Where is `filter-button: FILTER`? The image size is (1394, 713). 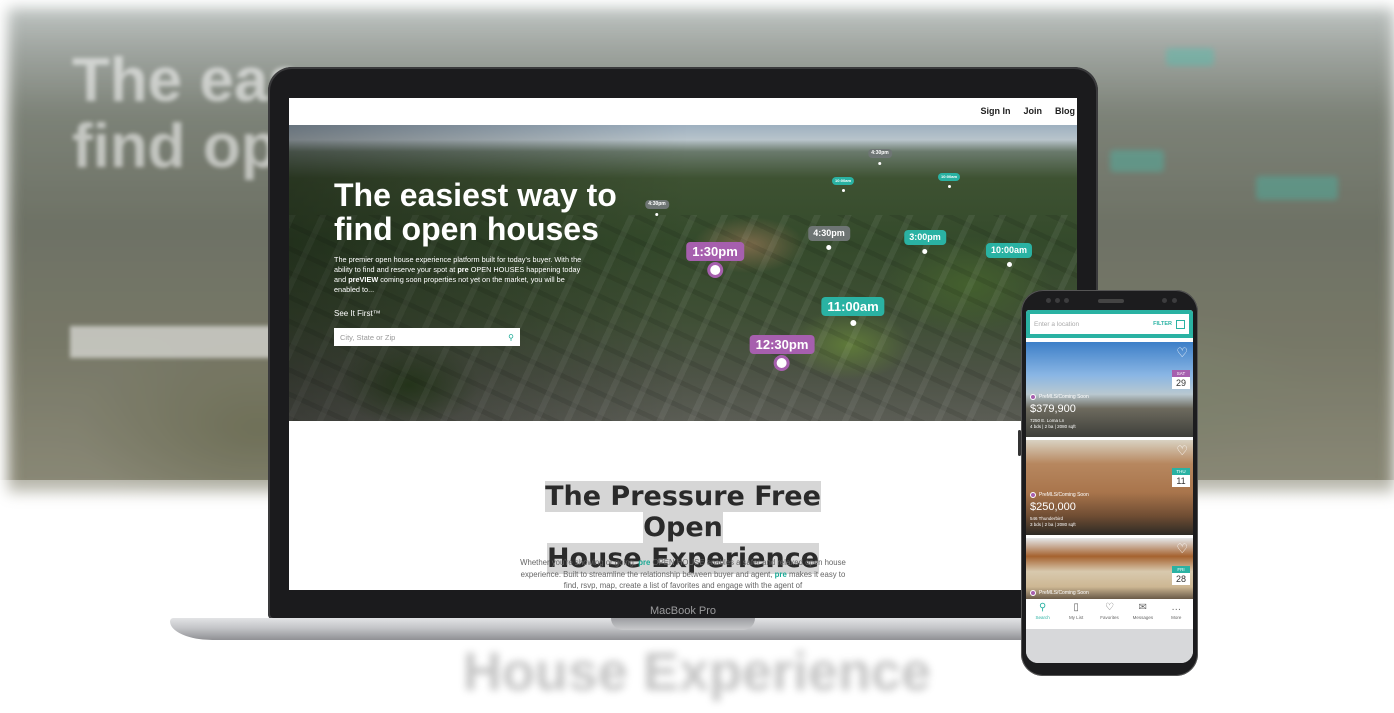 filter-button: FILTER is located at coordinates (1169, 324).